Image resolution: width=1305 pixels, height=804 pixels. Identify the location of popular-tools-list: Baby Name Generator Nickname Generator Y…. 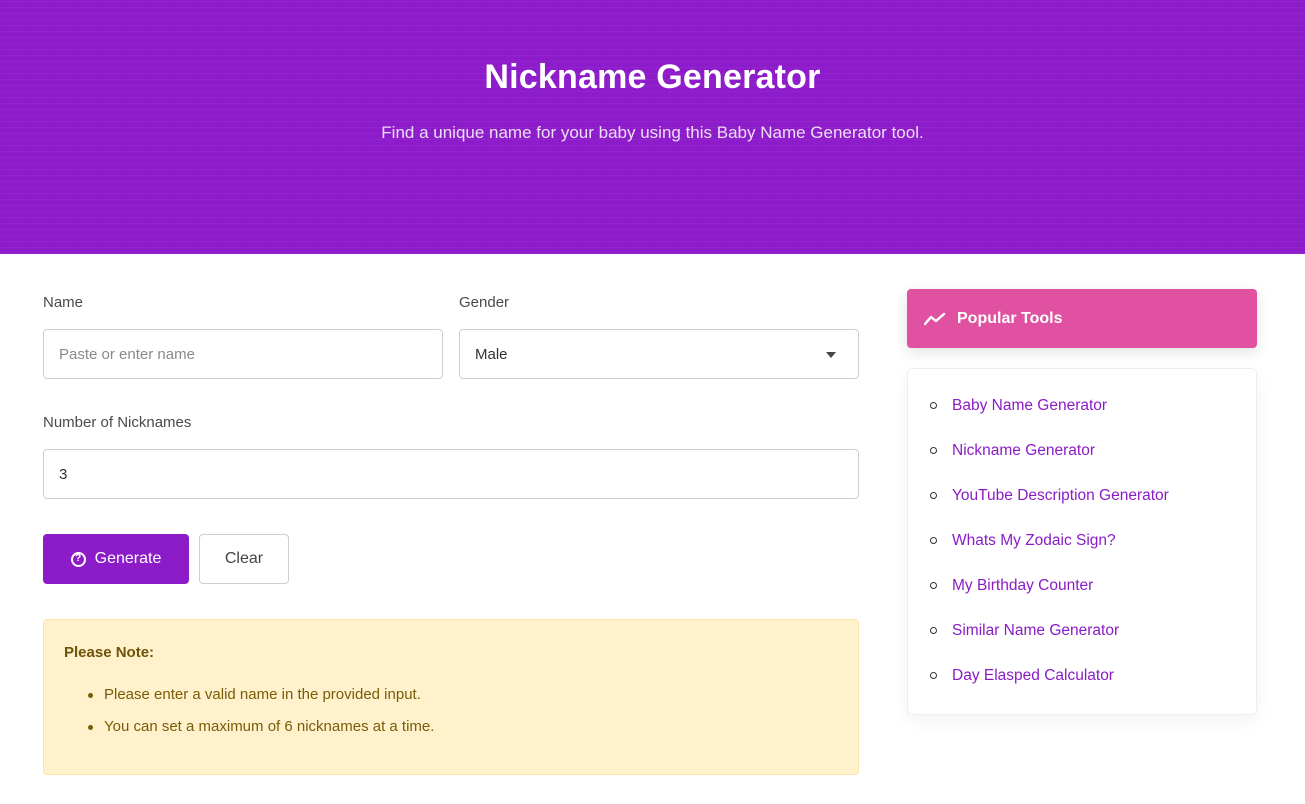
(1048, 551).